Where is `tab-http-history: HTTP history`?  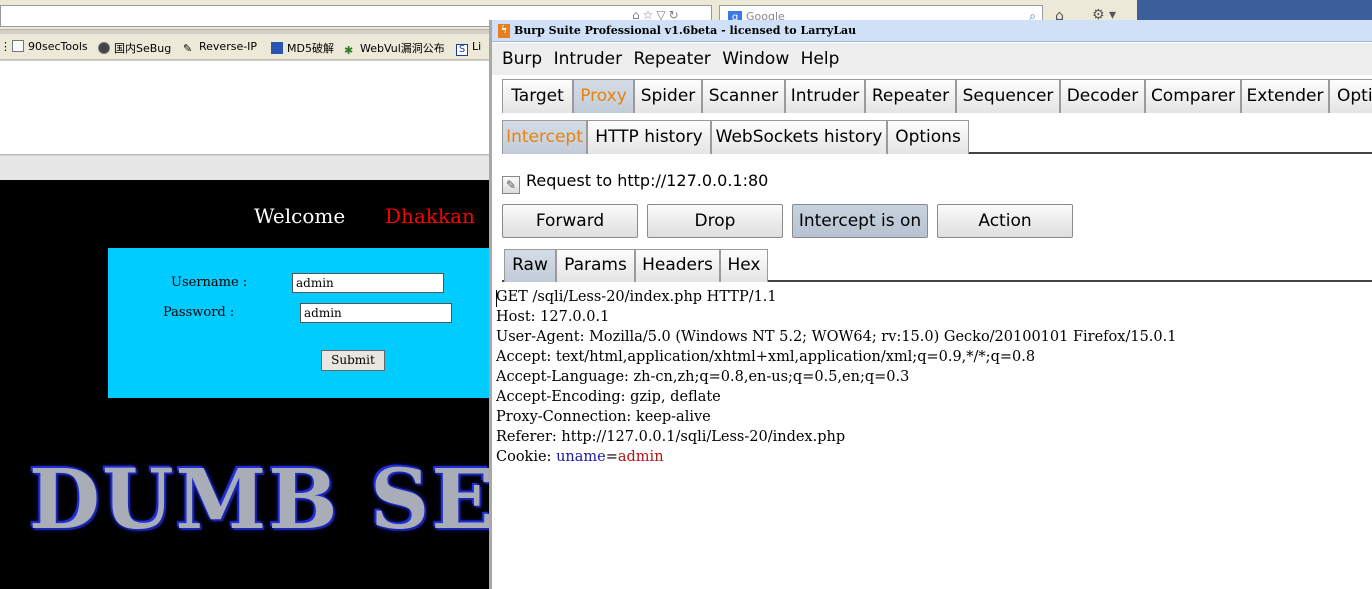 tab-http-history: HTTP history is located at coordinates (649, 137).